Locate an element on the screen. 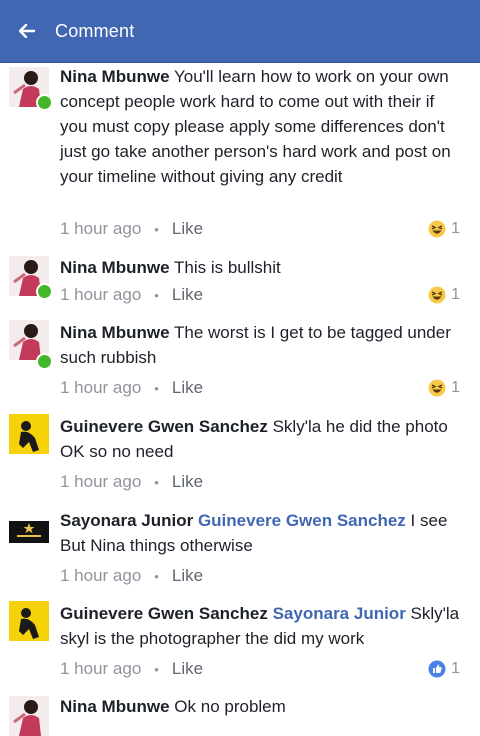 Image resolution: width=480 pixels, height=736 pixels. comment-text: This is bullshit is located at coordinates (227, 267).